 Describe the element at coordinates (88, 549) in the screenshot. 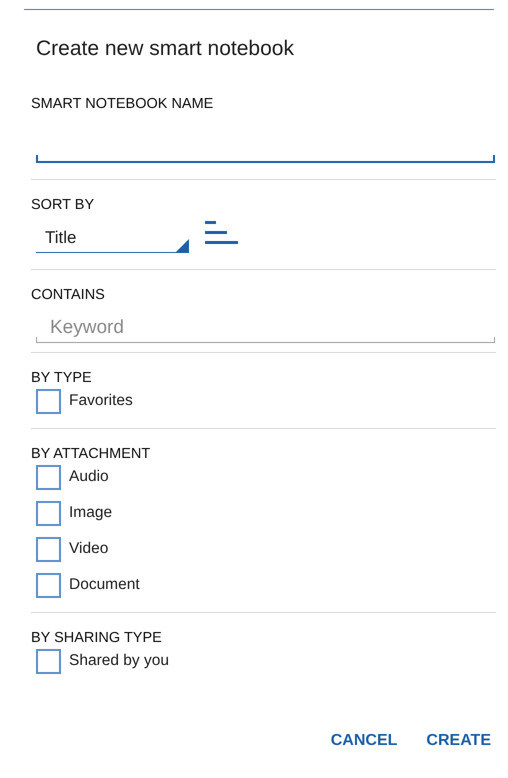

I see `checkbox-label: Video` at that location.